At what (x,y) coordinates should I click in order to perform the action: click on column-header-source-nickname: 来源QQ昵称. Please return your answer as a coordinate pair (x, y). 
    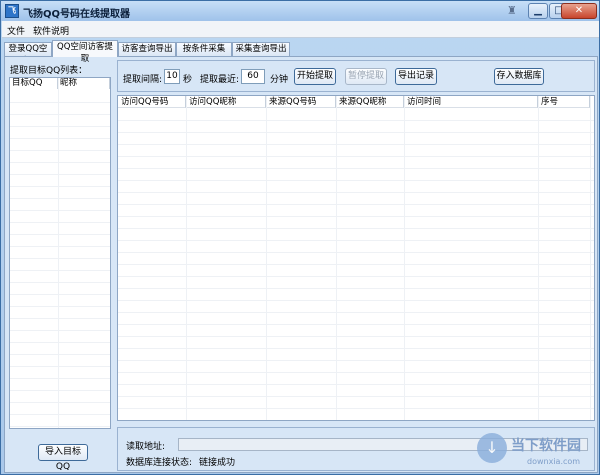
    Looking at the image, I should click on (370, 102).